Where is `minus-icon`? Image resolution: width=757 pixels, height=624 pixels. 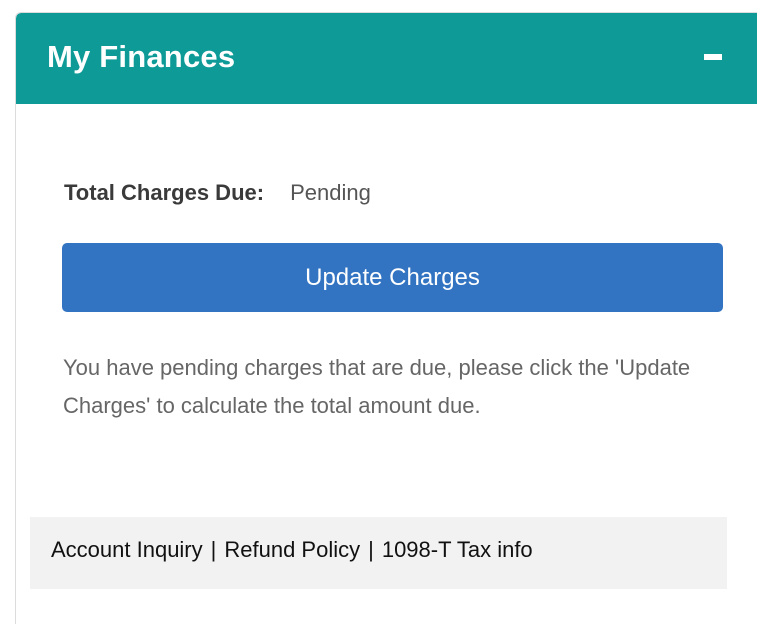
minus-icon is located at coordinates (713, 57).